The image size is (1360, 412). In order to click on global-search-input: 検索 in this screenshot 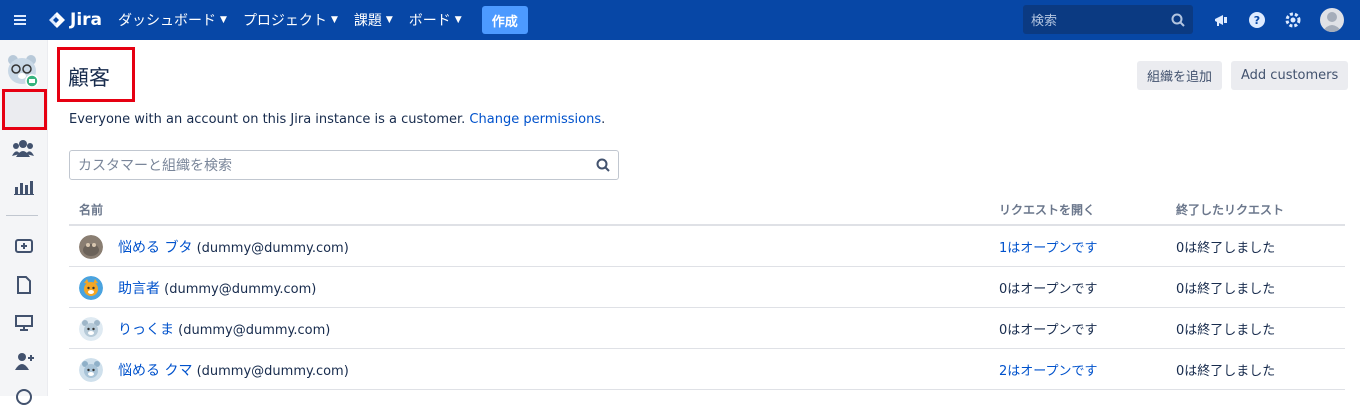, I will do `click(1108, 19)`.